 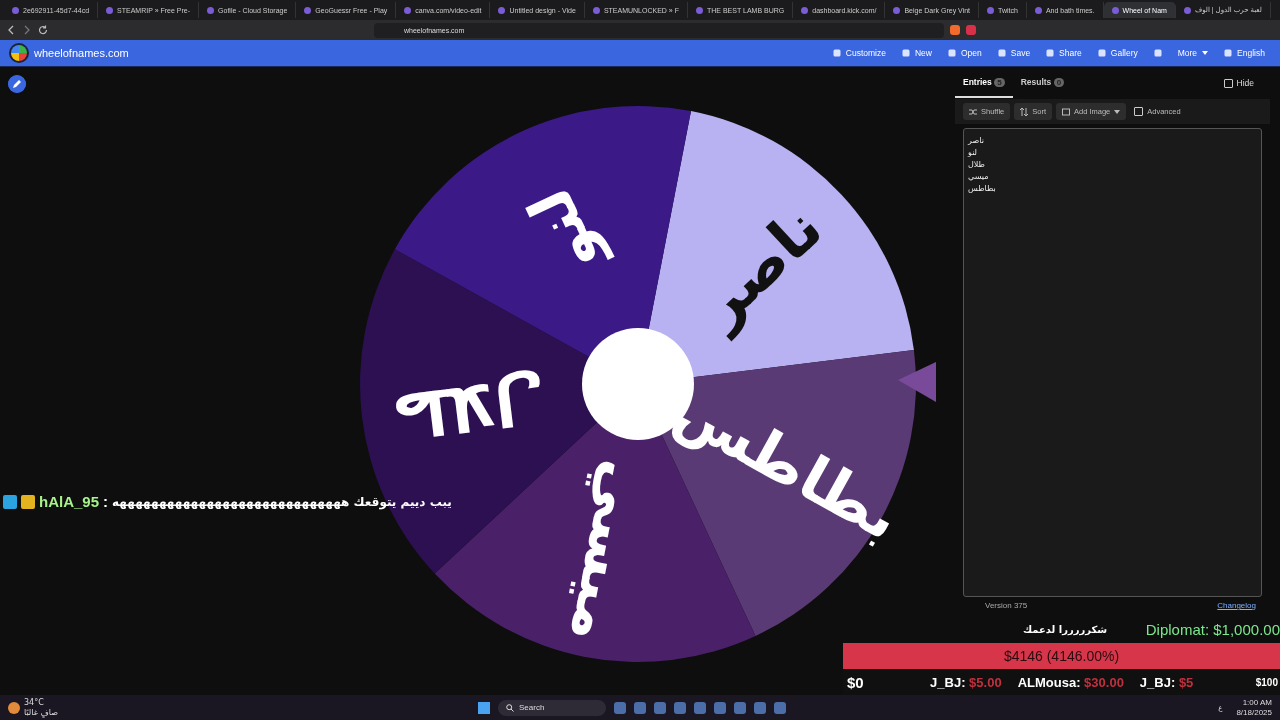 I want to click on thanks-message: شكرررررا لدعمك, so click(x=1065, y=629).